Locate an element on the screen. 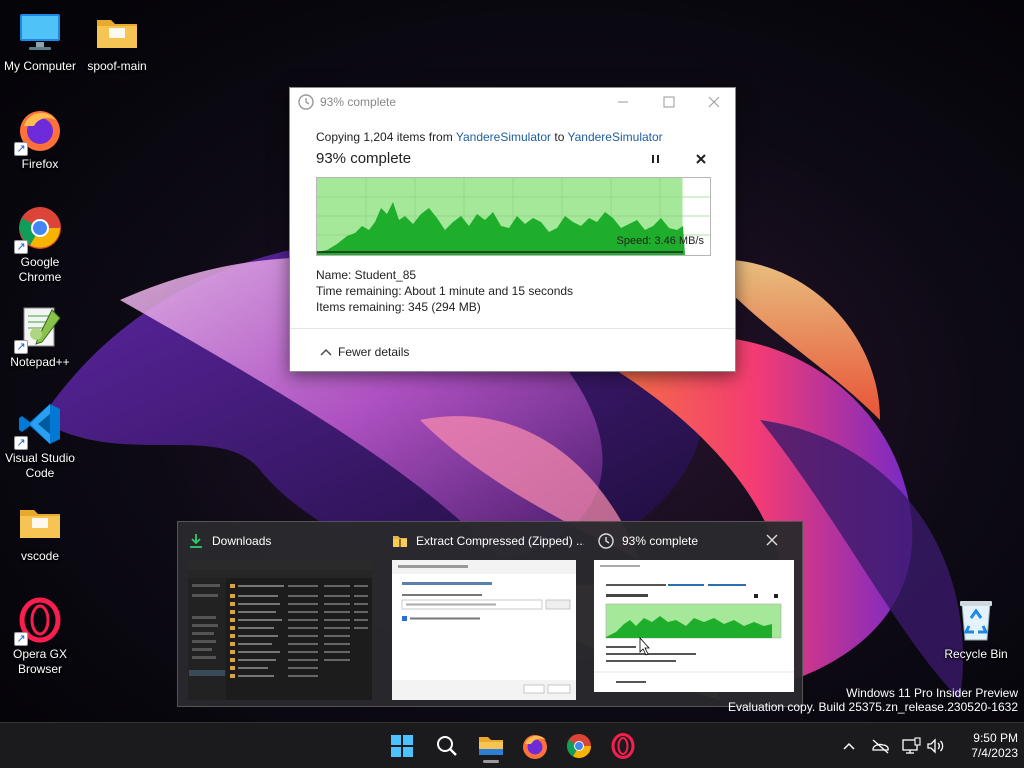  display-icon is located at coordinates (911, 745).